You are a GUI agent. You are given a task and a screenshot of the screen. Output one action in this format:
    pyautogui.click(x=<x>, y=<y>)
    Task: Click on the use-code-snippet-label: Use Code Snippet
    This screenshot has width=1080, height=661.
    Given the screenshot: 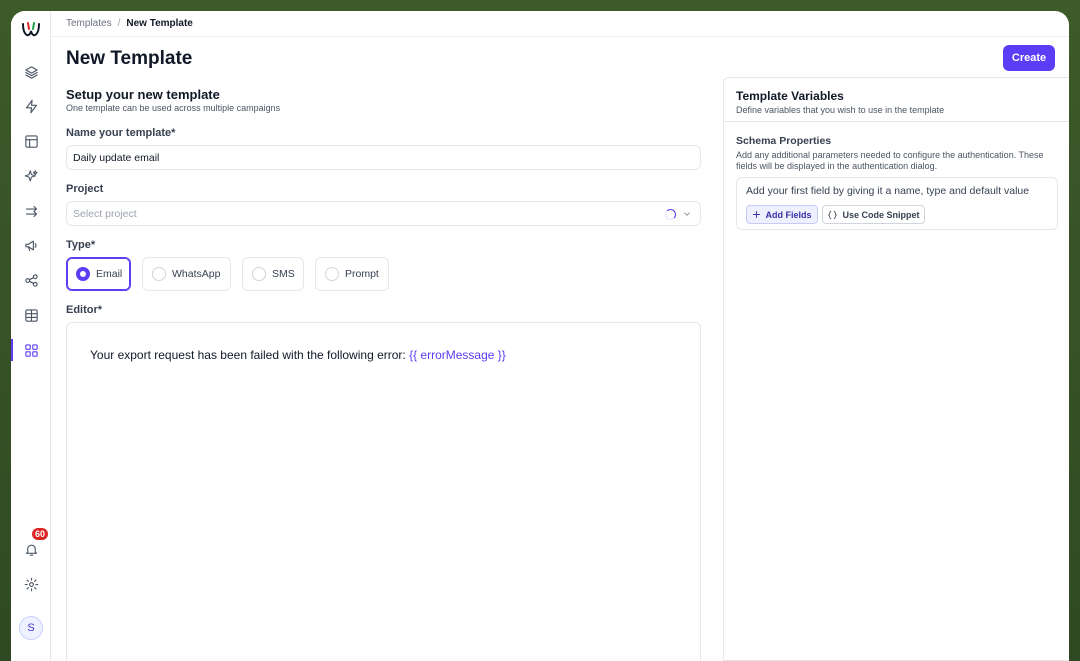 What is the action you would take?
    pyautogui.click(x=881, y=214)
    